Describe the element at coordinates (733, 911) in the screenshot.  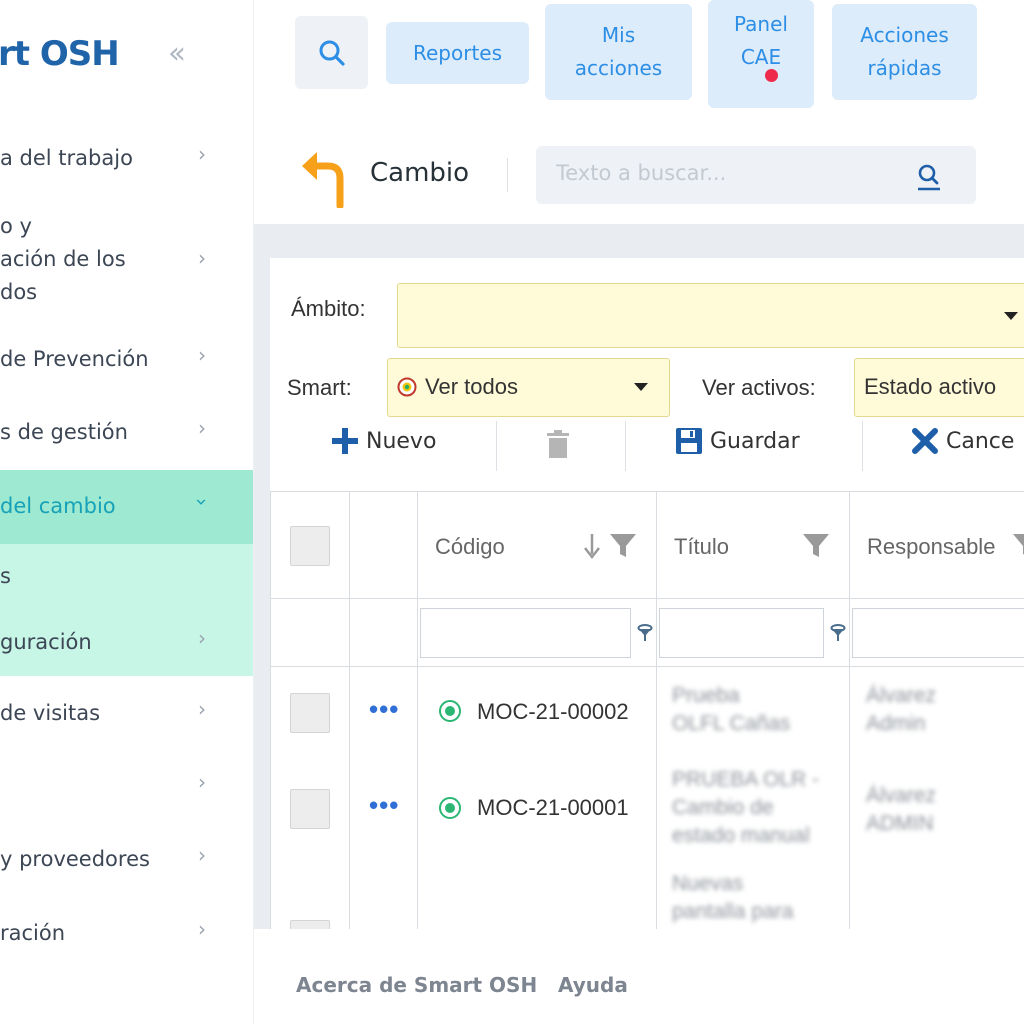
I see `row-title-line: pantalla para` at that location.